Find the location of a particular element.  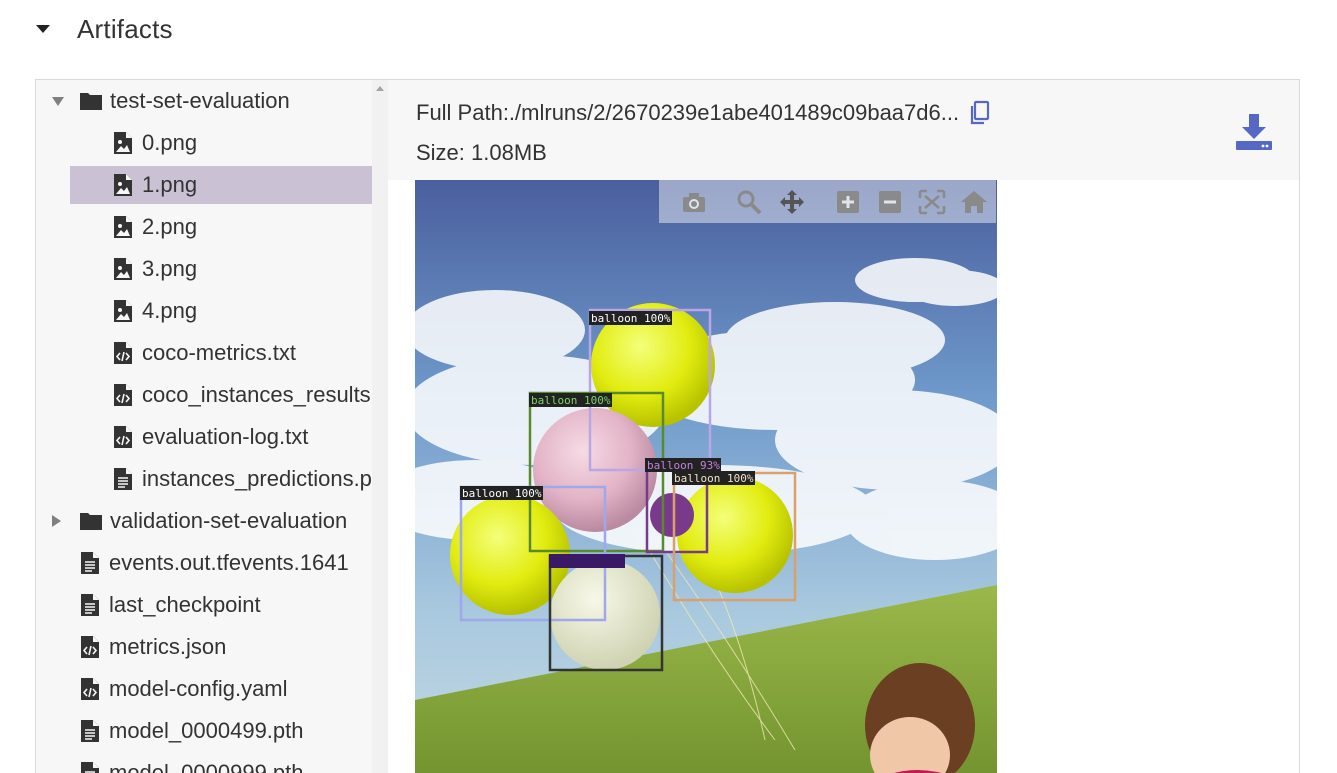

plot-modebar is located at coordinates (827, 201).